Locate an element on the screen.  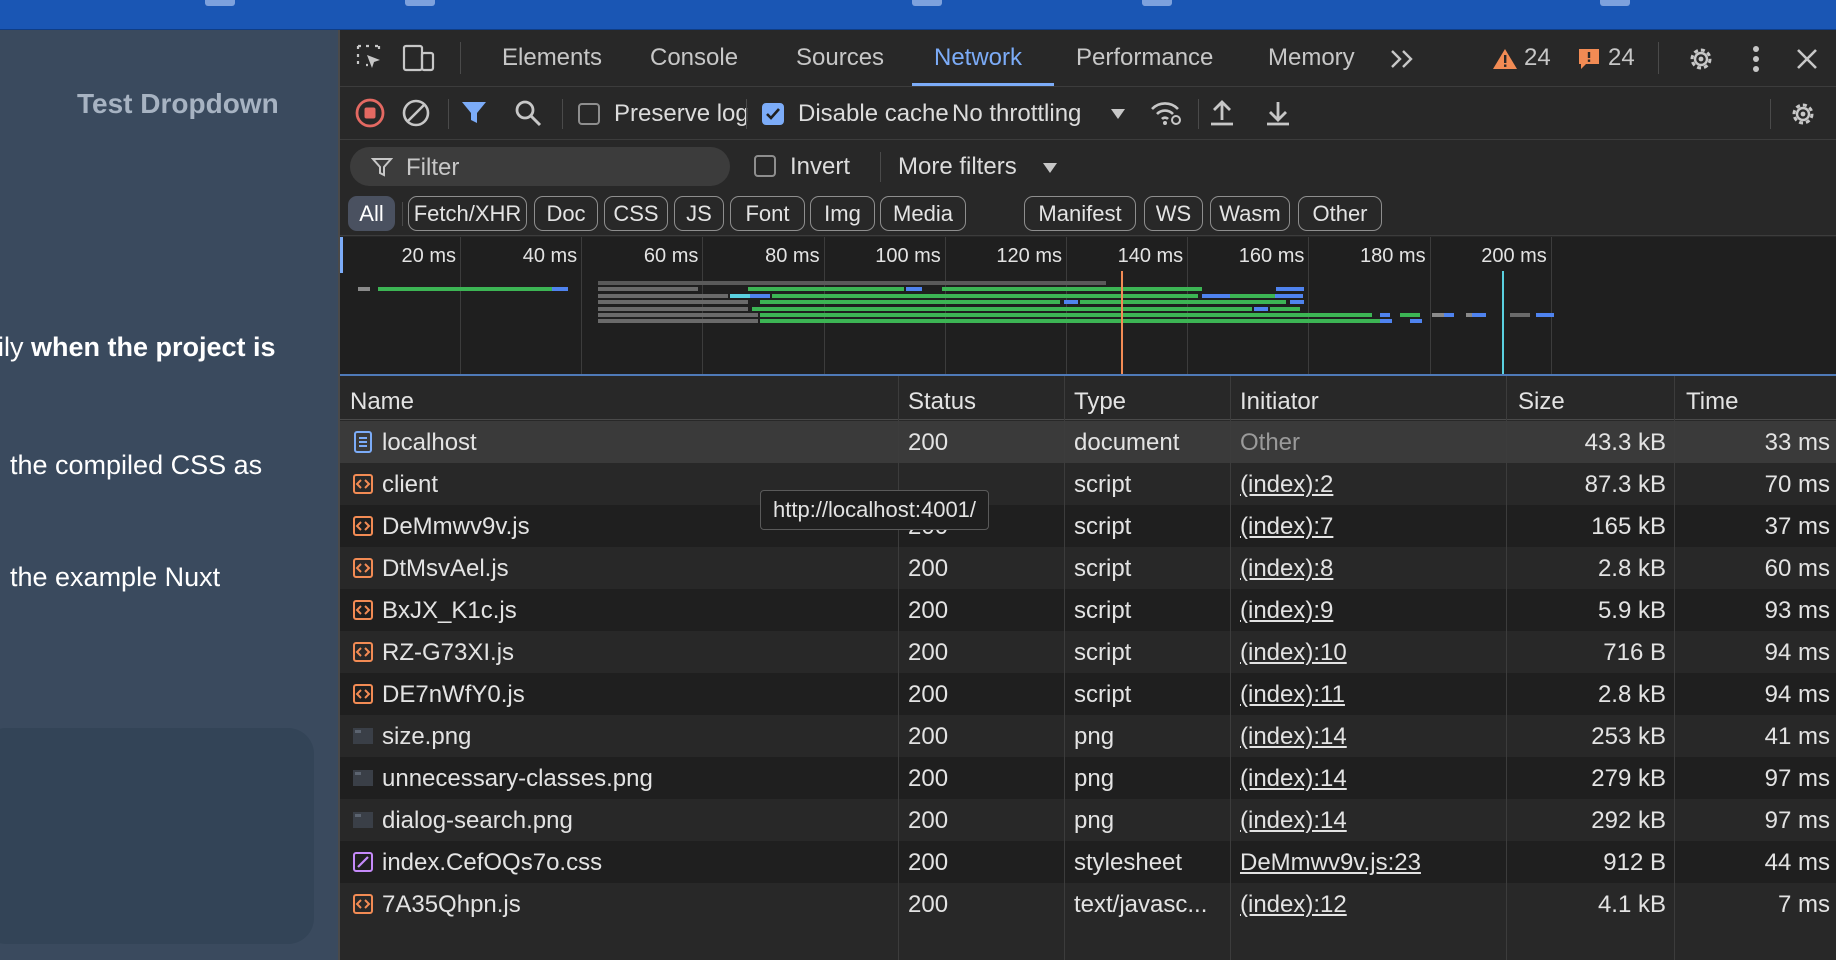
preserve-log-checkbox is located at coordinates (589, 114).